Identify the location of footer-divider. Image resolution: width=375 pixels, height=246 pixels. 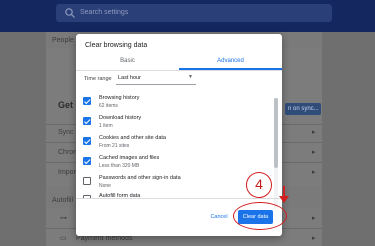
(179, 198).